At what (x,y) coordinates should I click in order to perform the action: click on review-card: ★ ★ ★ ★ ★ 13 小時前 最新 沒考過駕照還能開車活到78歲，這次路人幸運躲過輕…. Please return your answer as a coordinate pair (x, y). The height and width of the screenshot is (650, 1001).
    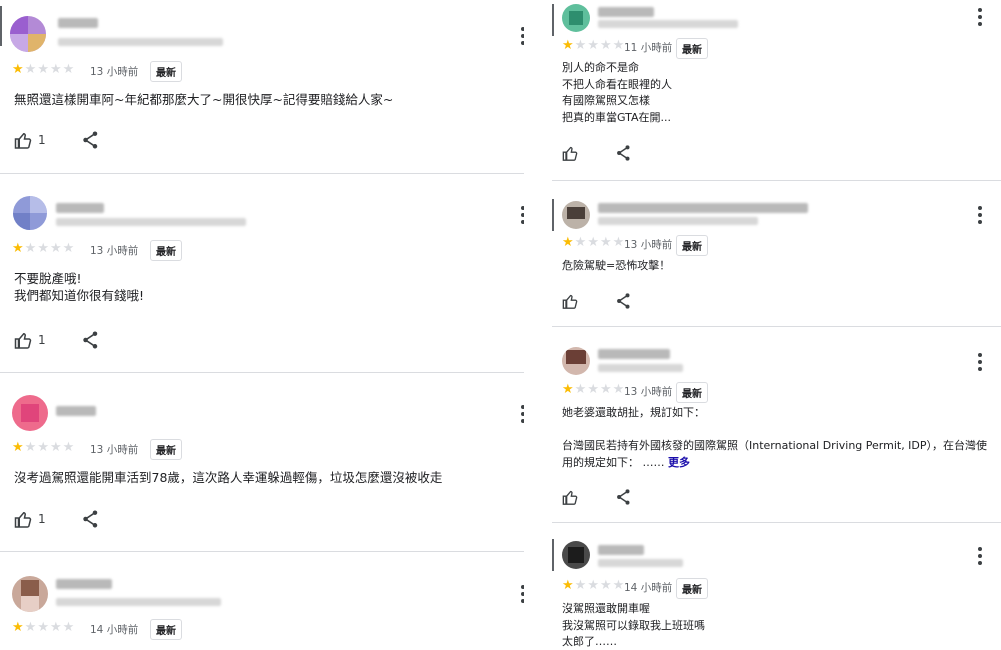
    Looking at the image, I should click on (262, 462).